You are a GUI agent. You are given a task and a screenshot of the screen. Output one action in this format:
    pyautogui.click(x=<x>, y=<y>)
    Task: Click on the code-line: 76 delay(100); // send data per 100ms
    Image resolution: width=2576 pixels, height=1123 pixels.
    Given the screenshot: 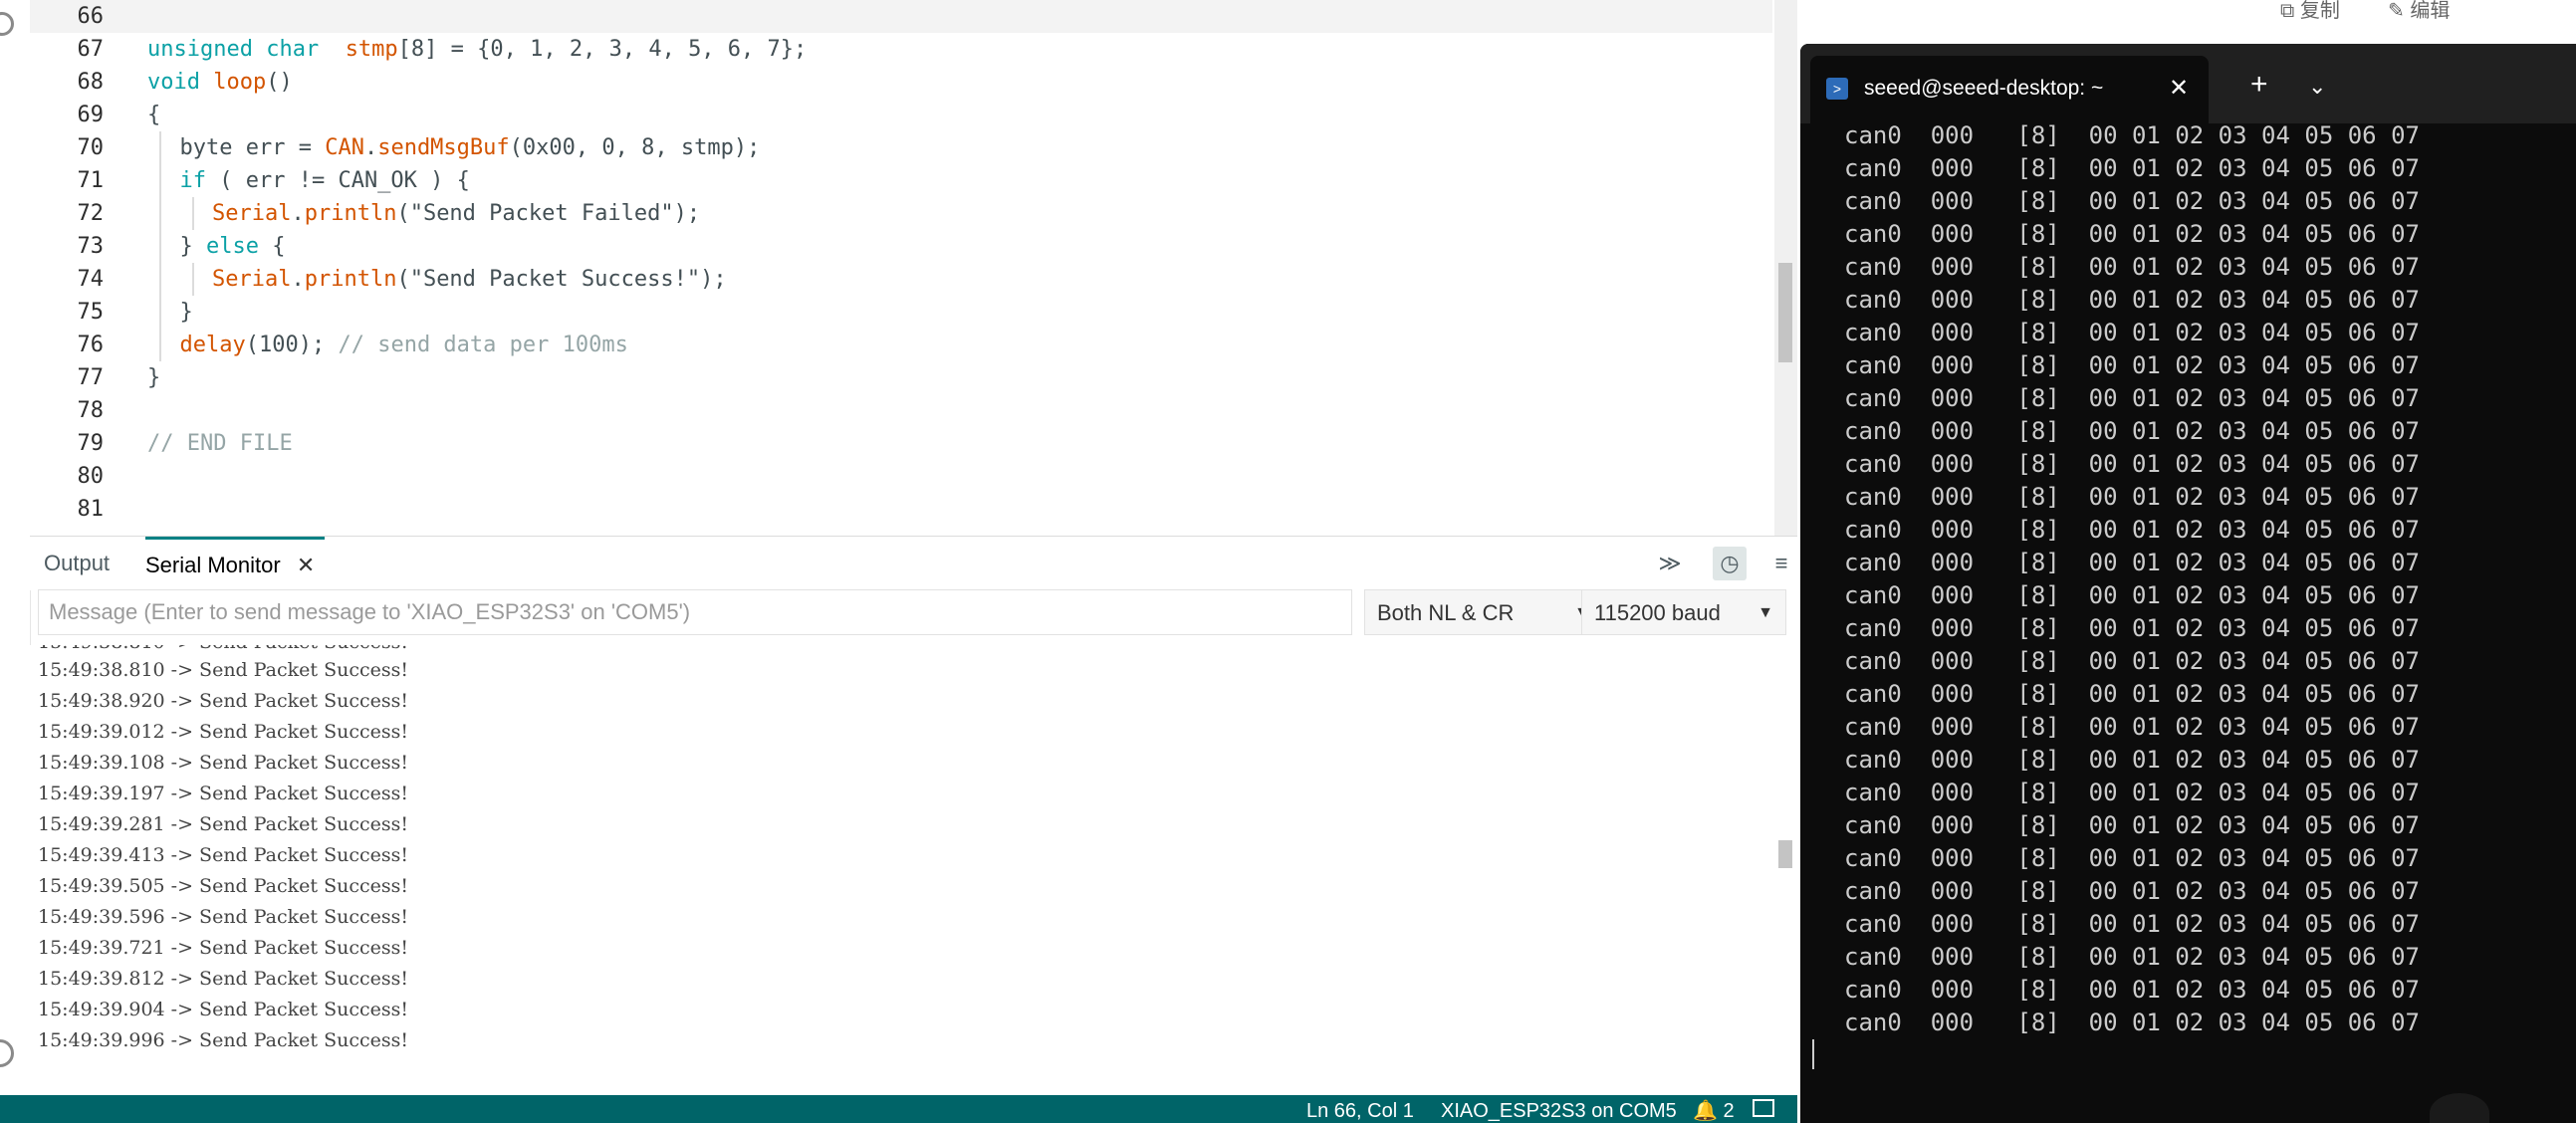 What is the action you would take?
    pyautogui.click(x=901, y=345)
    